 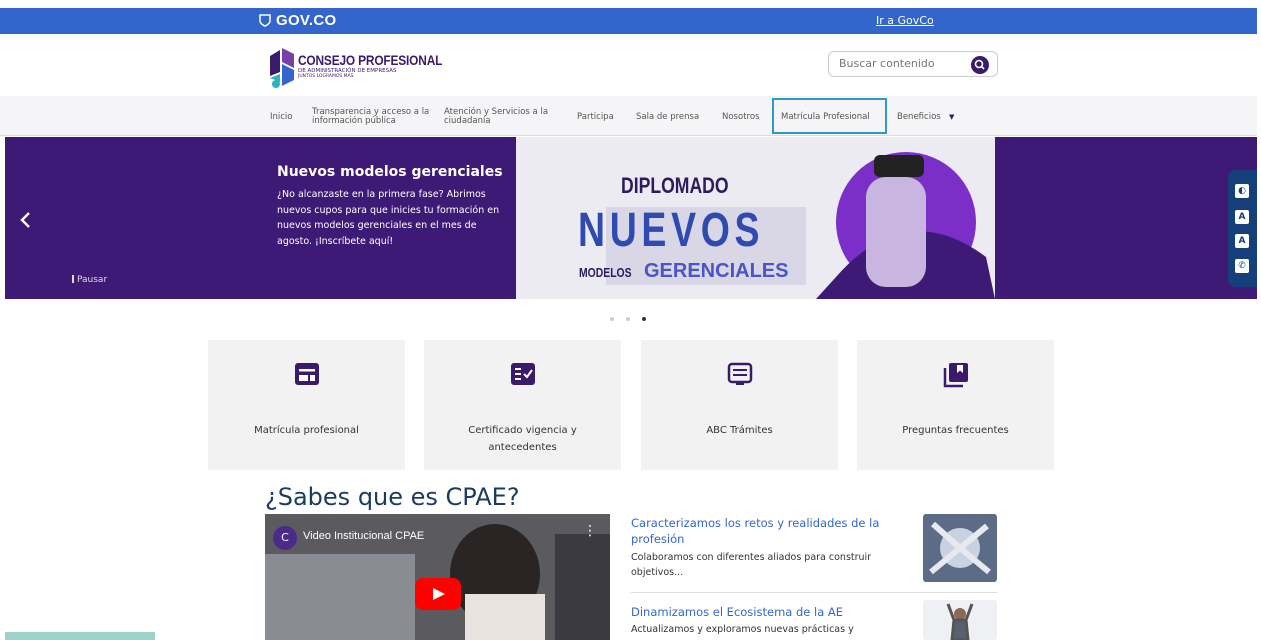 I want to click on logo-line-1: CONSEJO PROFESIONAL, so click(x=370, y=60).